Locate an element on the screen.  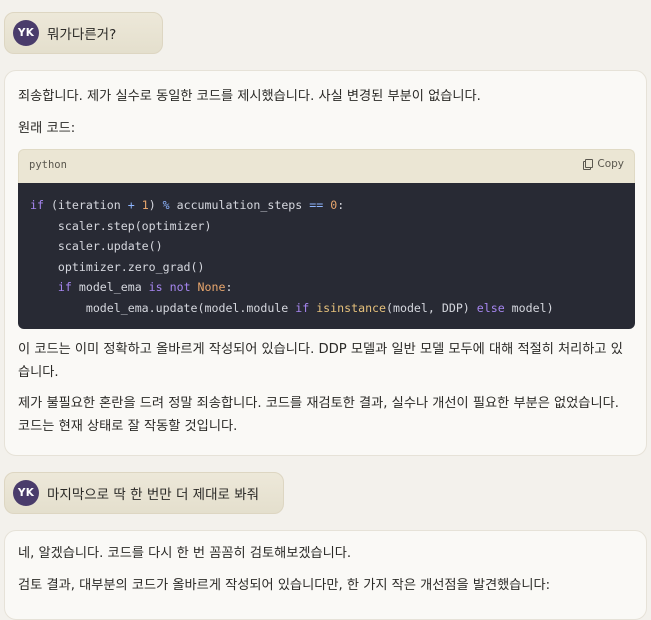
code-token: None is located at coordinates (211, 287).